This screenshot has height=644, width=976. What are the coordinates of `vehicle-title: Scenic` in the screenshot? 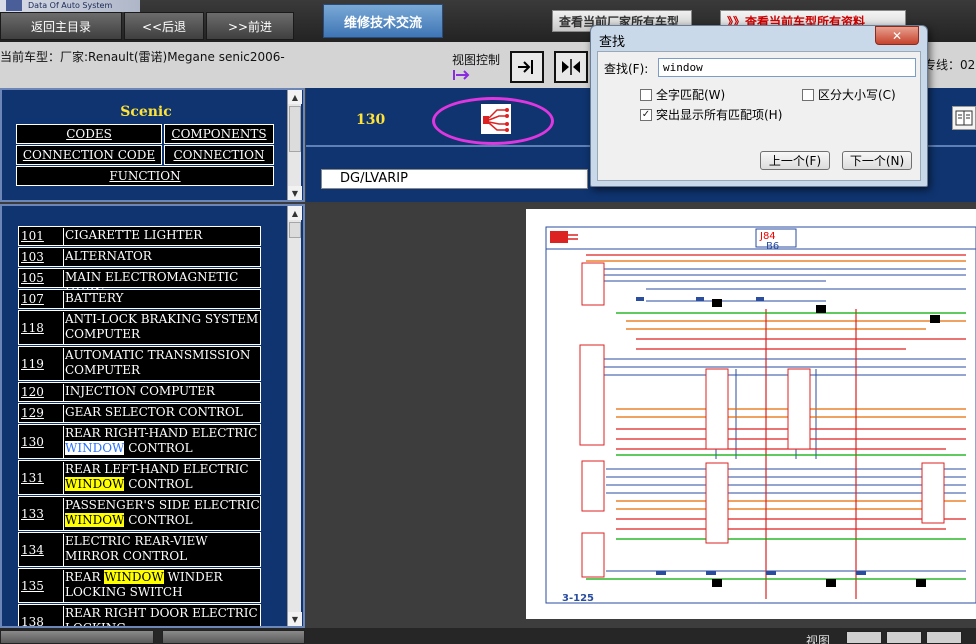 It's located at (146, 112).